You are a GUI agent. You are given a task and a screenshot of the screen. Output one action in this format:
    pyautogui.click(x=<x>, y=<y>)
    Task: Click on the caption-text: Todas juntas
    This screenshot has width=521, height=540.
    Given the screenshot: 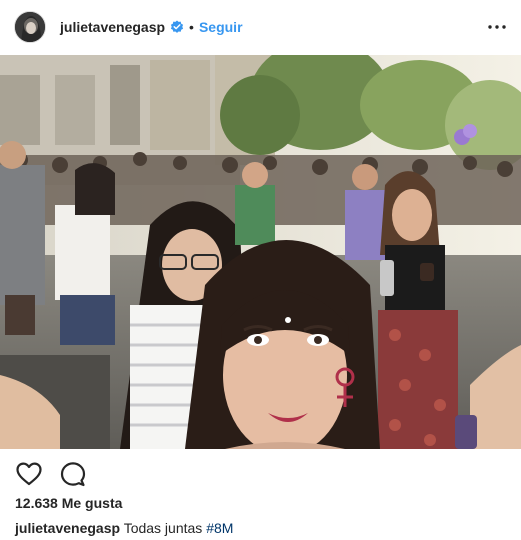 What is the action you would take?
    pyautogui.click(x=163, y=528)
    